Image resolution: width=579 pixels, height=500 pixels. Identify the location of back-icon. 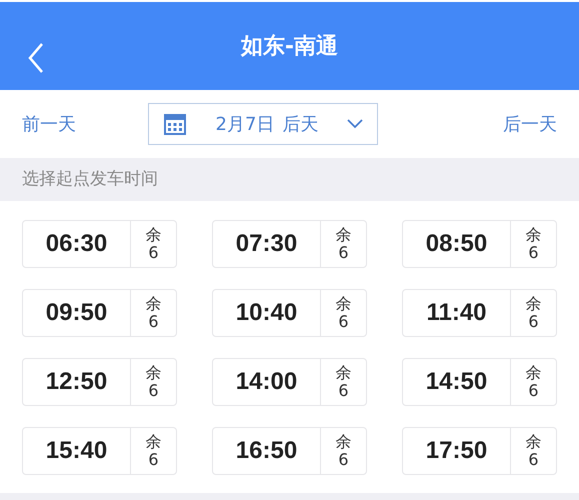
(36, 58).